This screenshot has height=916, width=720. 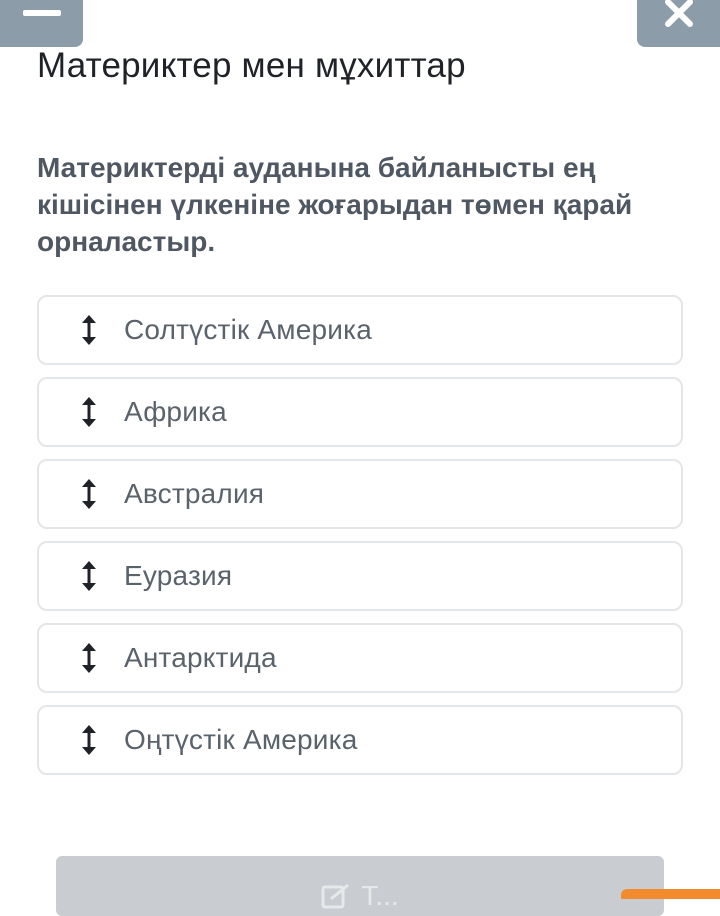 I want to click on page-title: Материктер мен мұхиттар, so click(x=251, y=65).